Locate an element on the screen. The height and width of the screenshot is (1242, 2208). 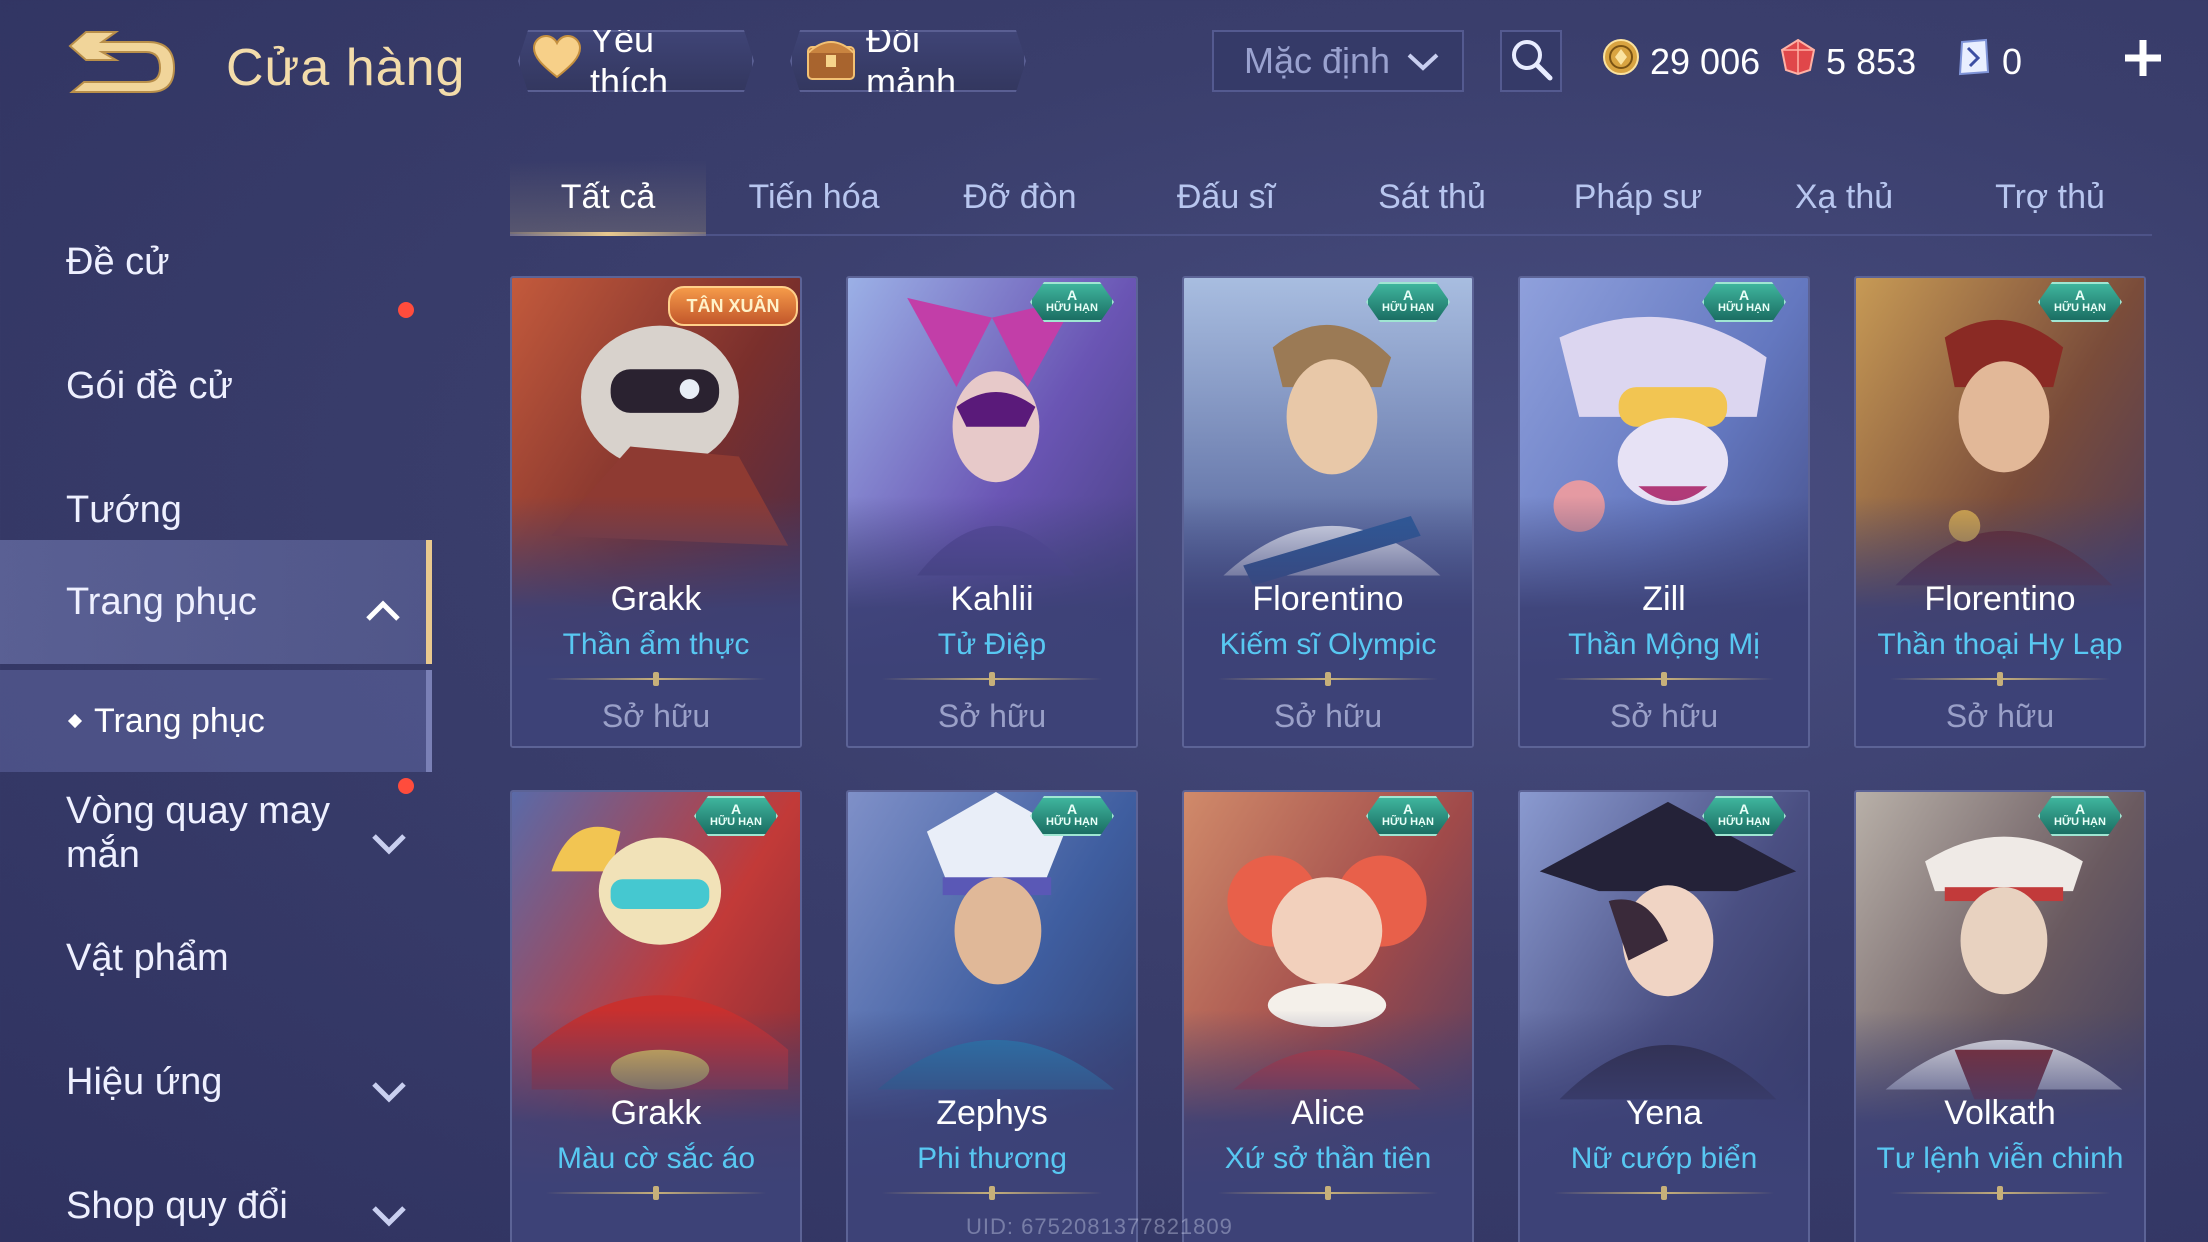
tab-assassin: Sát thủ is located at coordinates (1432, 197).